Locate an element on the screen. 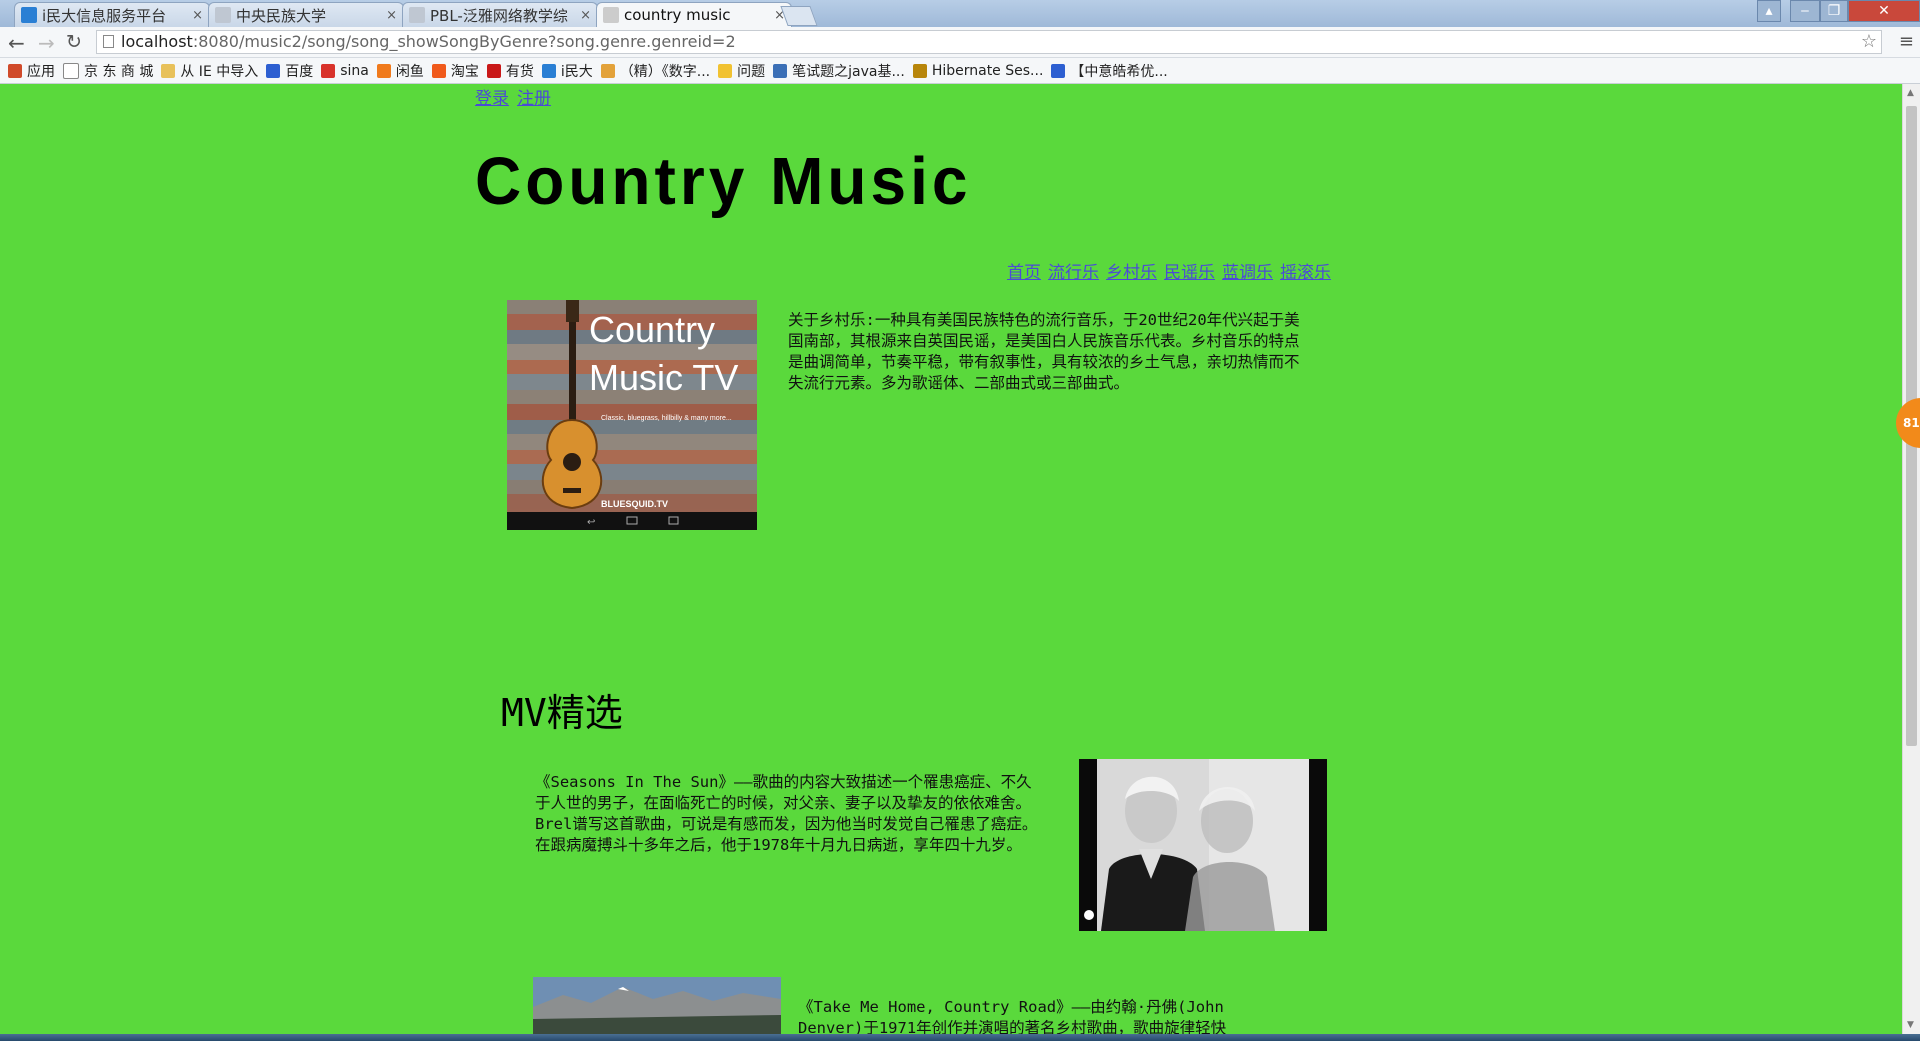  bookmark-item: 百度 is located at coordinates (289, 71).